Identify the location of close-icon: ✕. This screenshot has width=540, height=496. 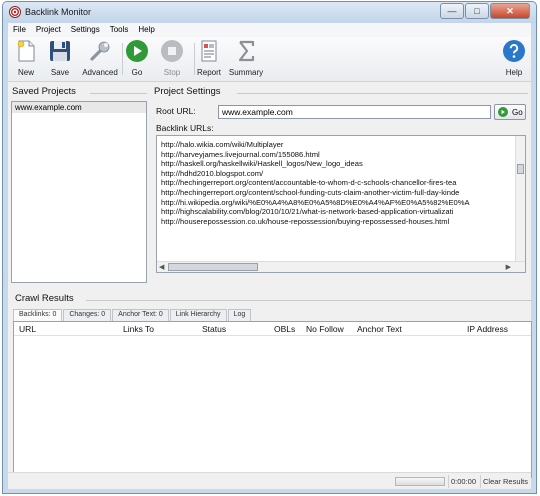
(510, 10).